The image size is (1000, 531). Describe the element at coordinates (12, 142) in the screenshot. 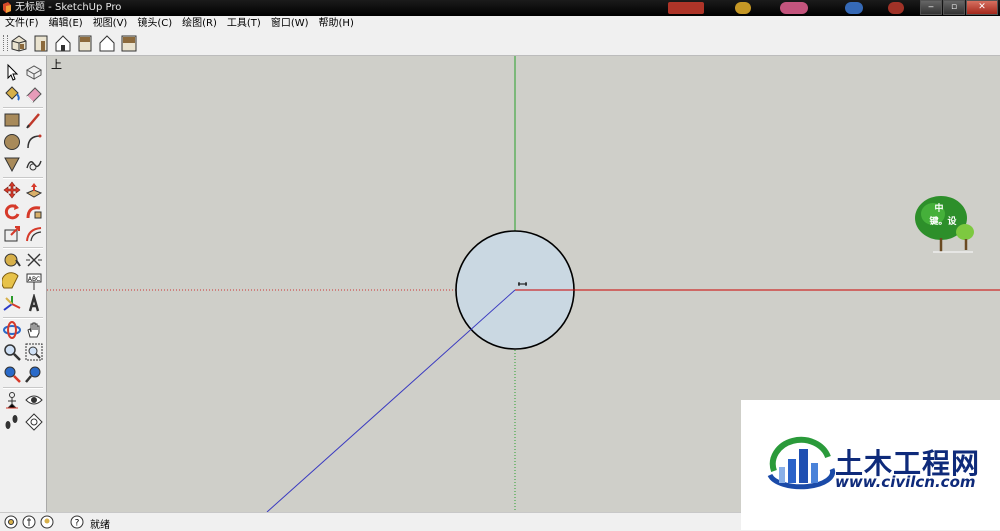

I see `circle-icon` at that location.